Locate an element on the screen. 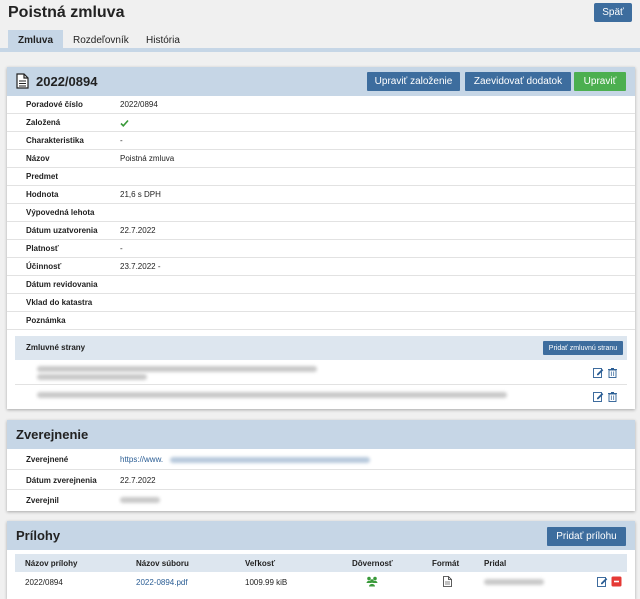 Image resolution: width=640 pixels, height=599 pixels. top-bar: Poistná zmluva Späť is located at coordinates (320, 14).